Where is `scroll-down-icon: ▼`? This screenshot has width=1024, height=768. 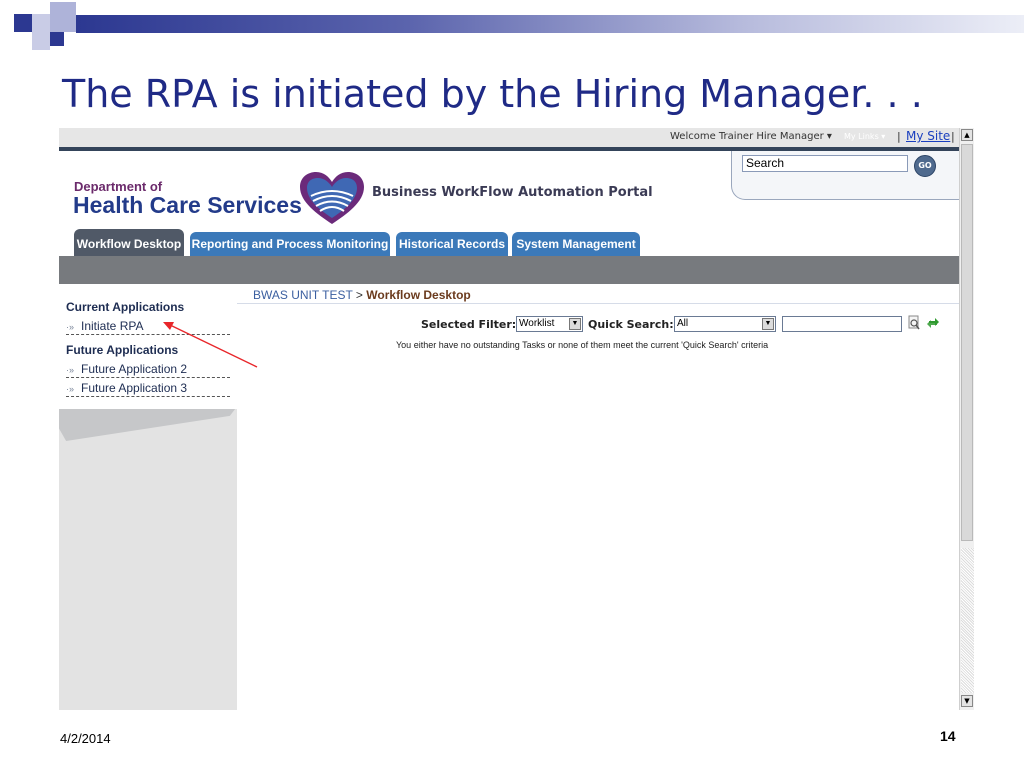
scroll-down-icon: ▼ is located at coordinates (967, 701).